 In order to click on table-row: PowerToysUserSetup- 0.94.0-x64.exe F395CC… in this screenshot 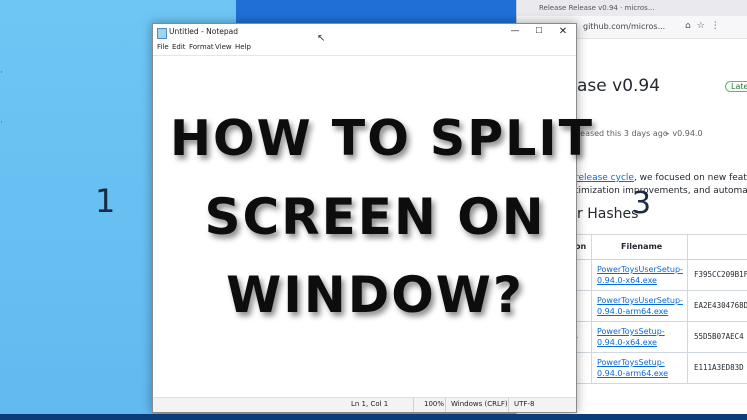, I will do `click(660, 275)`.